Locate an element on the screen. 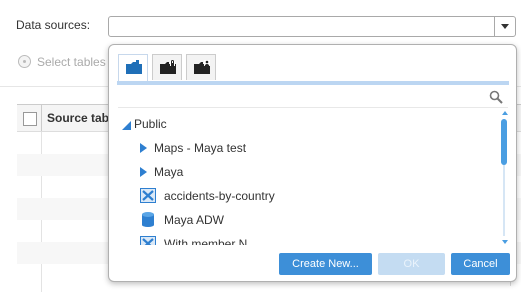 This screenshot has height=292, width=521. data-sources-label: Data sources: is located at coordinates (53, 25).